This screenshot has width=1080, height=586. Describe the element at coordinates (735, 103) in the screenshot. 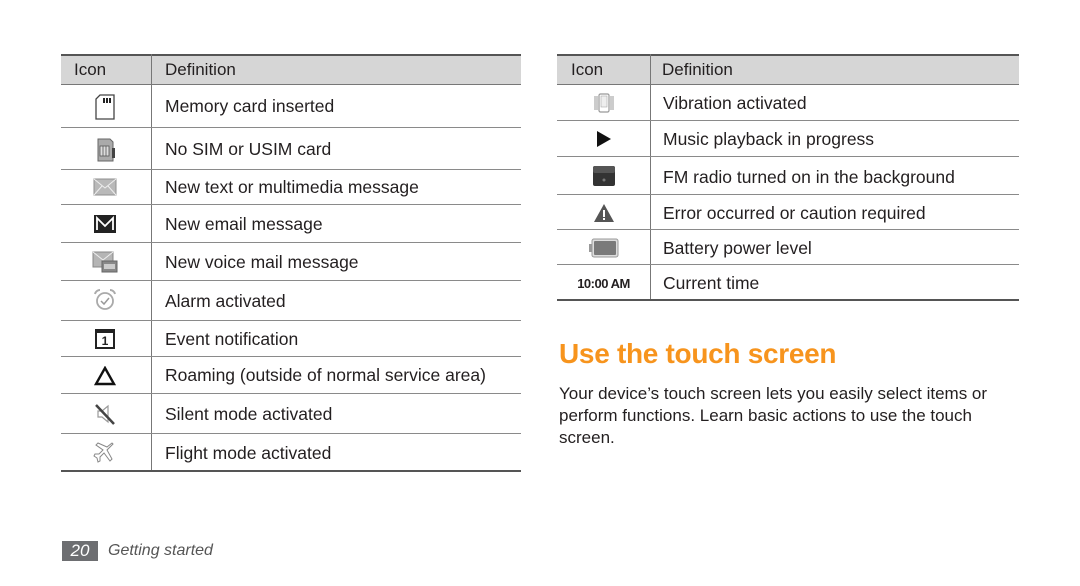

I see `definition-text: Vibration activated` at that location.